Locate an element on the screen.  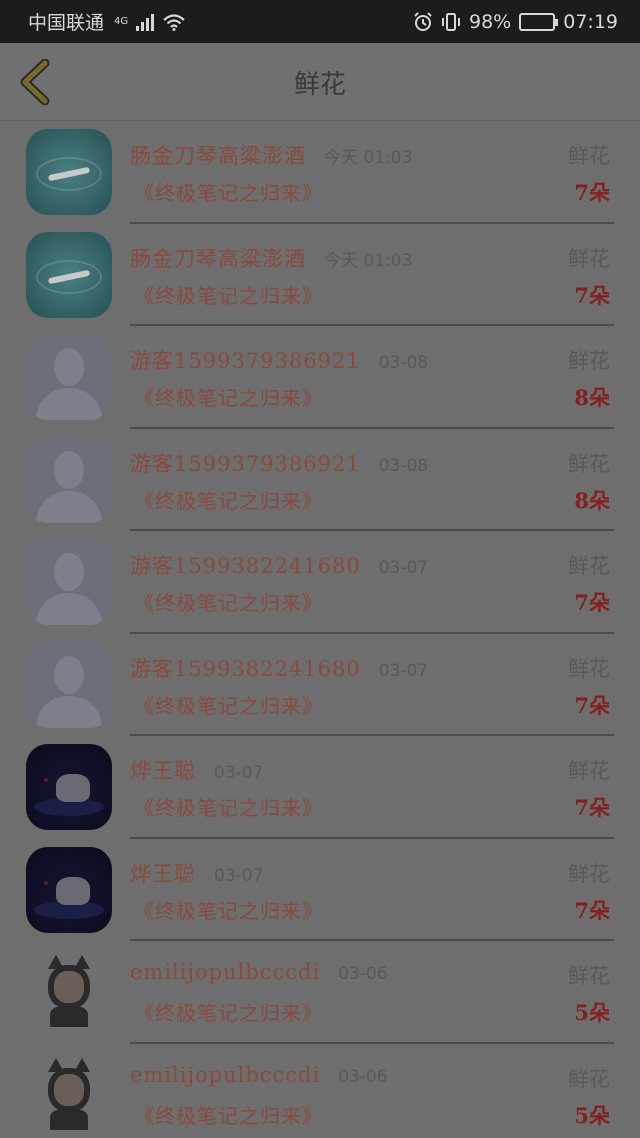
page-title: 鲜花 is located at coordinates (319, 84).